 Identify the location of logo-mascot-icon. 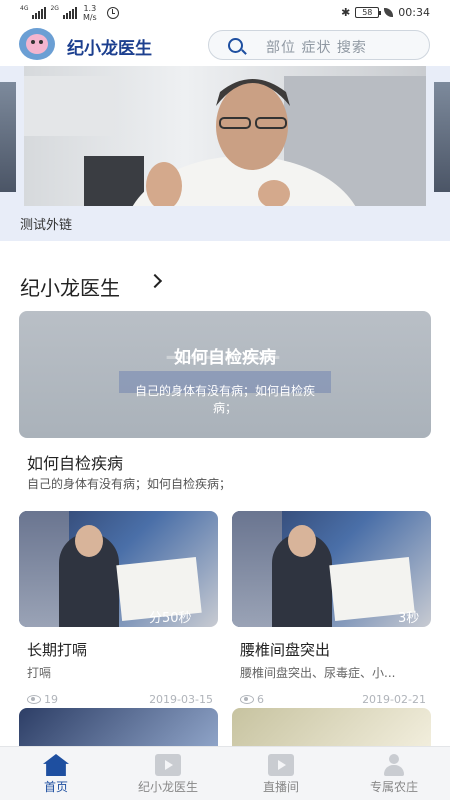
(37, 44).